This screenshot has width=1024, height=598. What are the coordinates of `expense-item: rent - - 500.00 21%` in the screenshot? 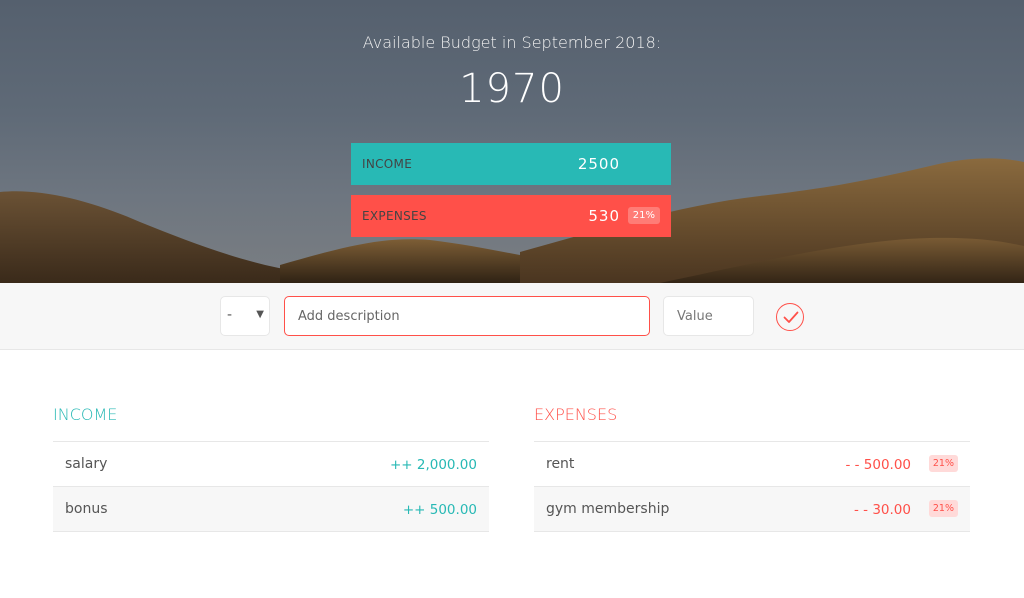 It's located at (752, 464).